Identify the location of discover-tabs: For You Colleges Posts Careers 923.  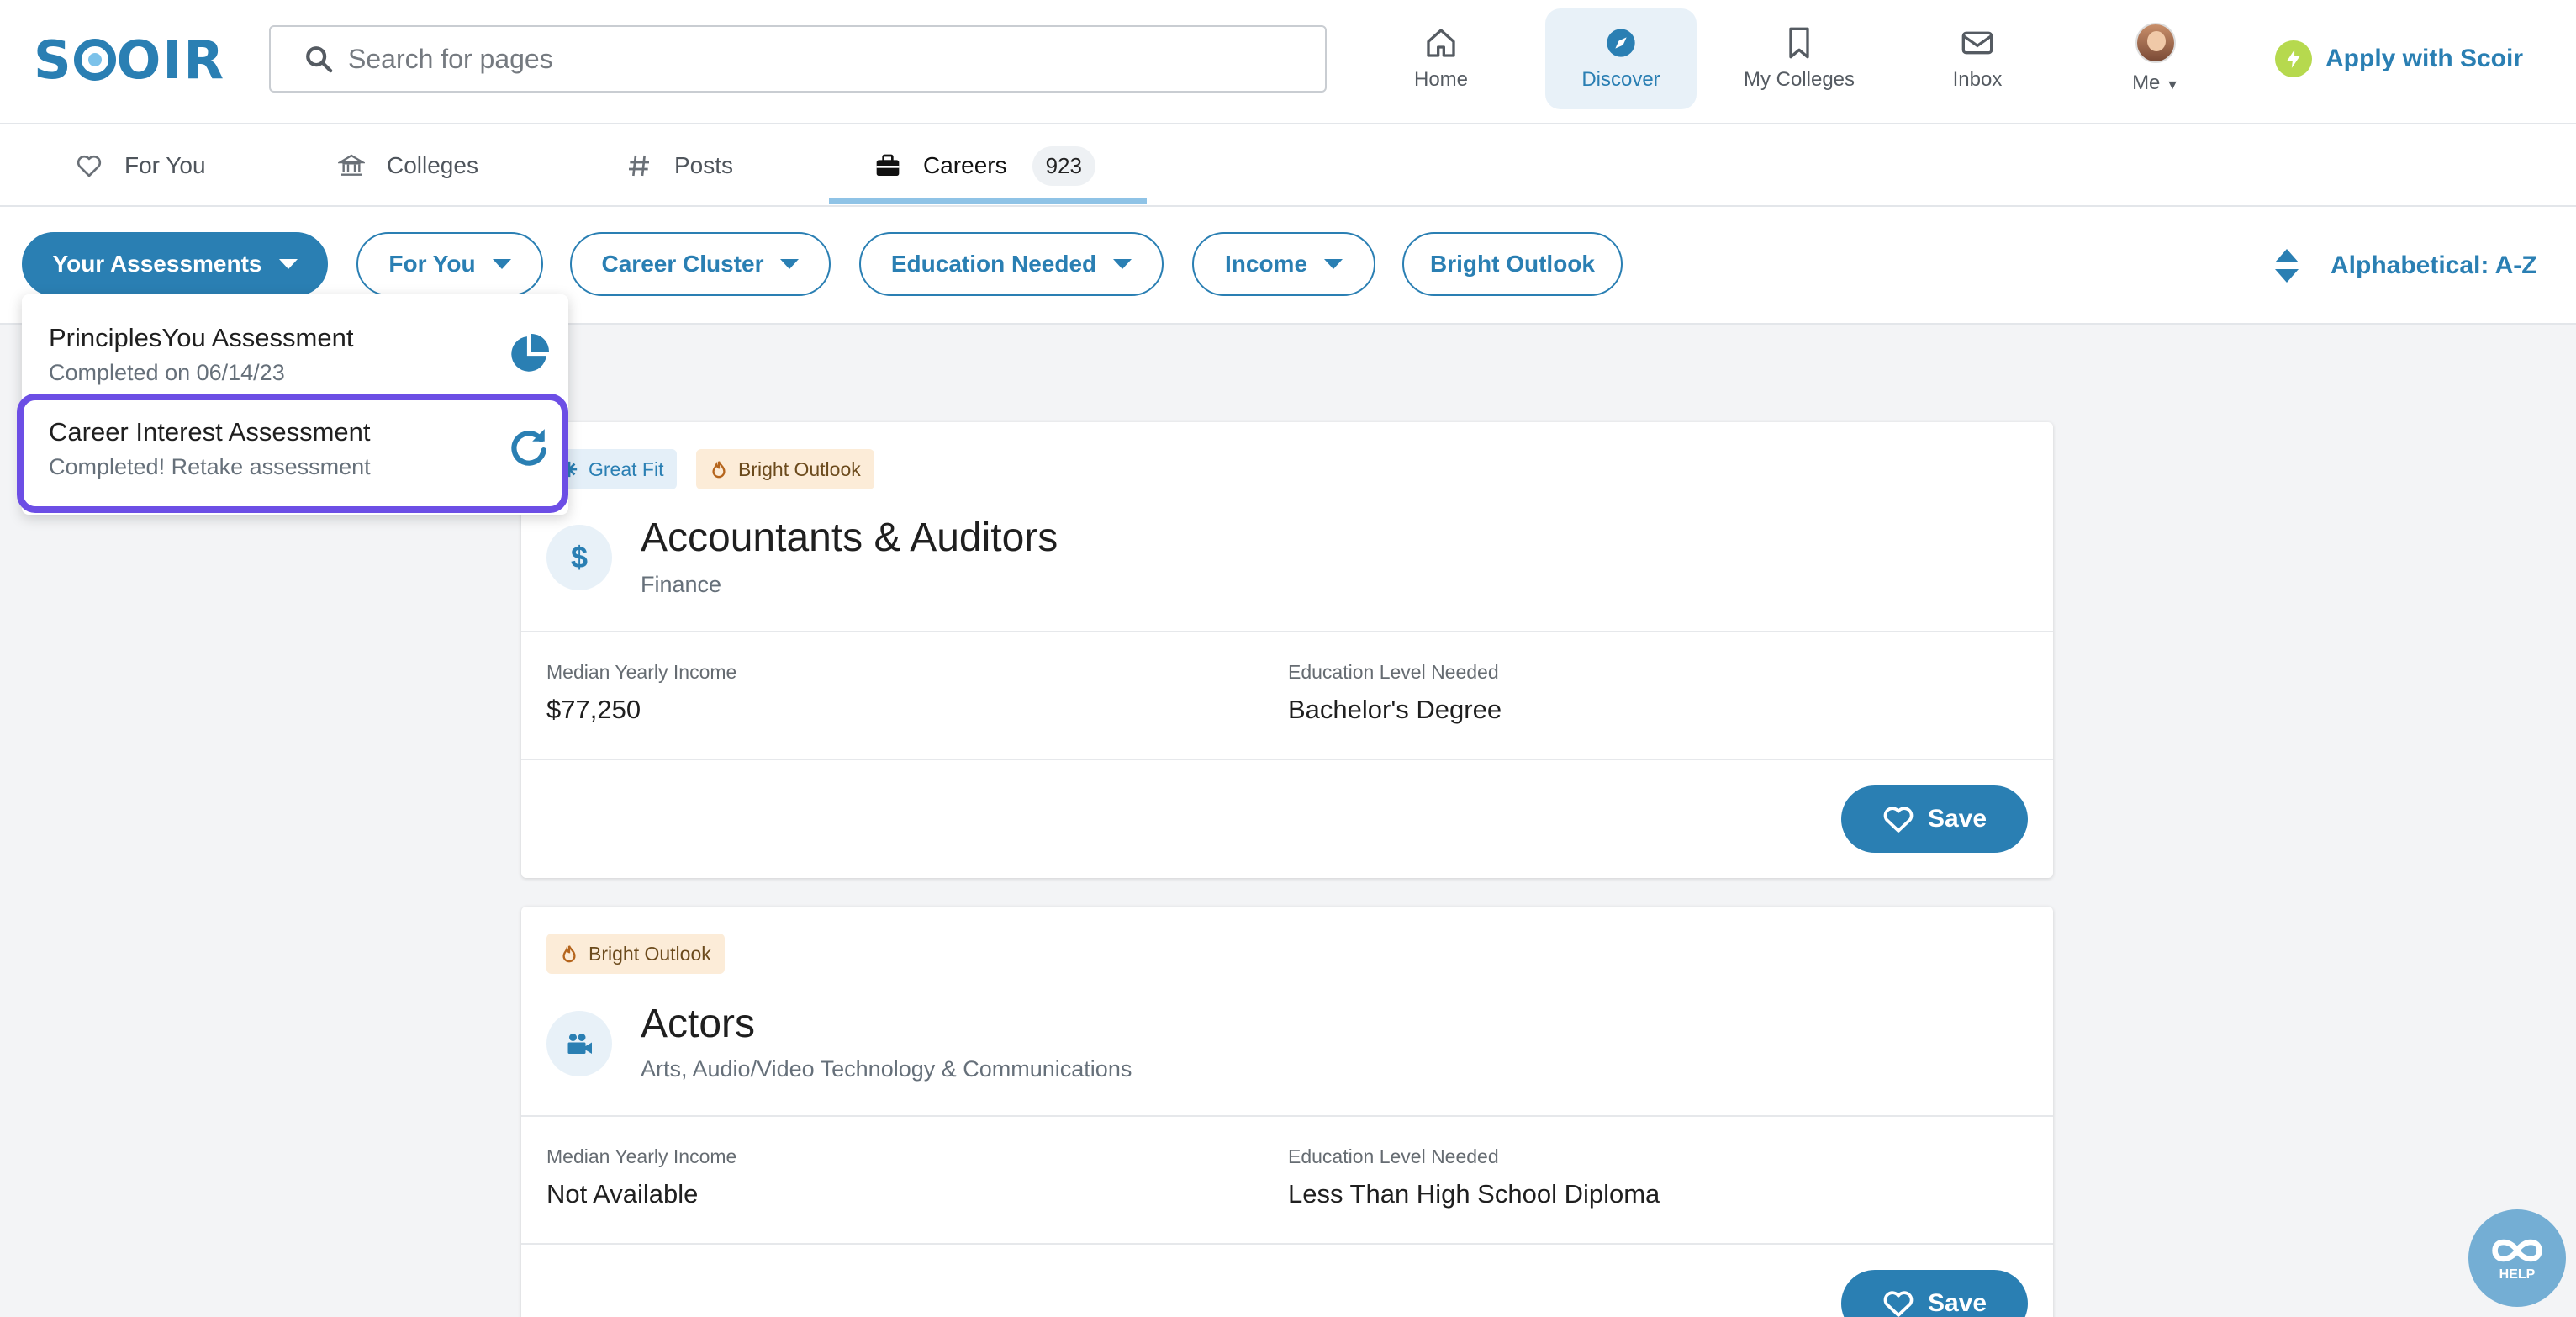
(1288, 165).